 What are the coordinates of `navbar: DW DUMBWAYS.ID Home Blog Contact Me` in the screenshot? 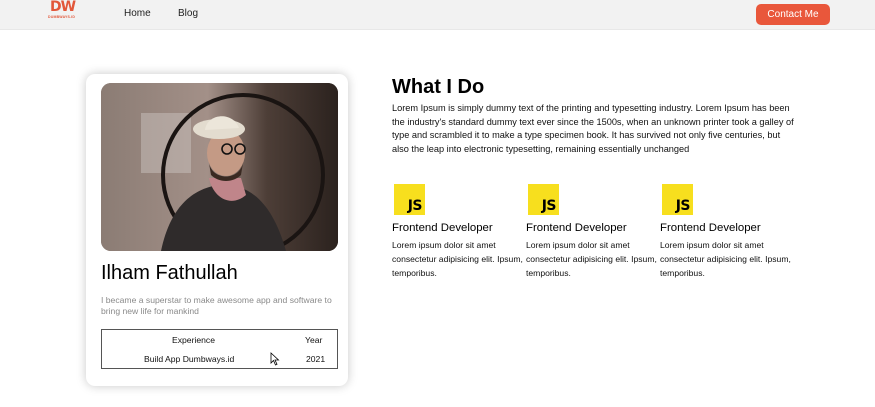 It's located at (437, 15).